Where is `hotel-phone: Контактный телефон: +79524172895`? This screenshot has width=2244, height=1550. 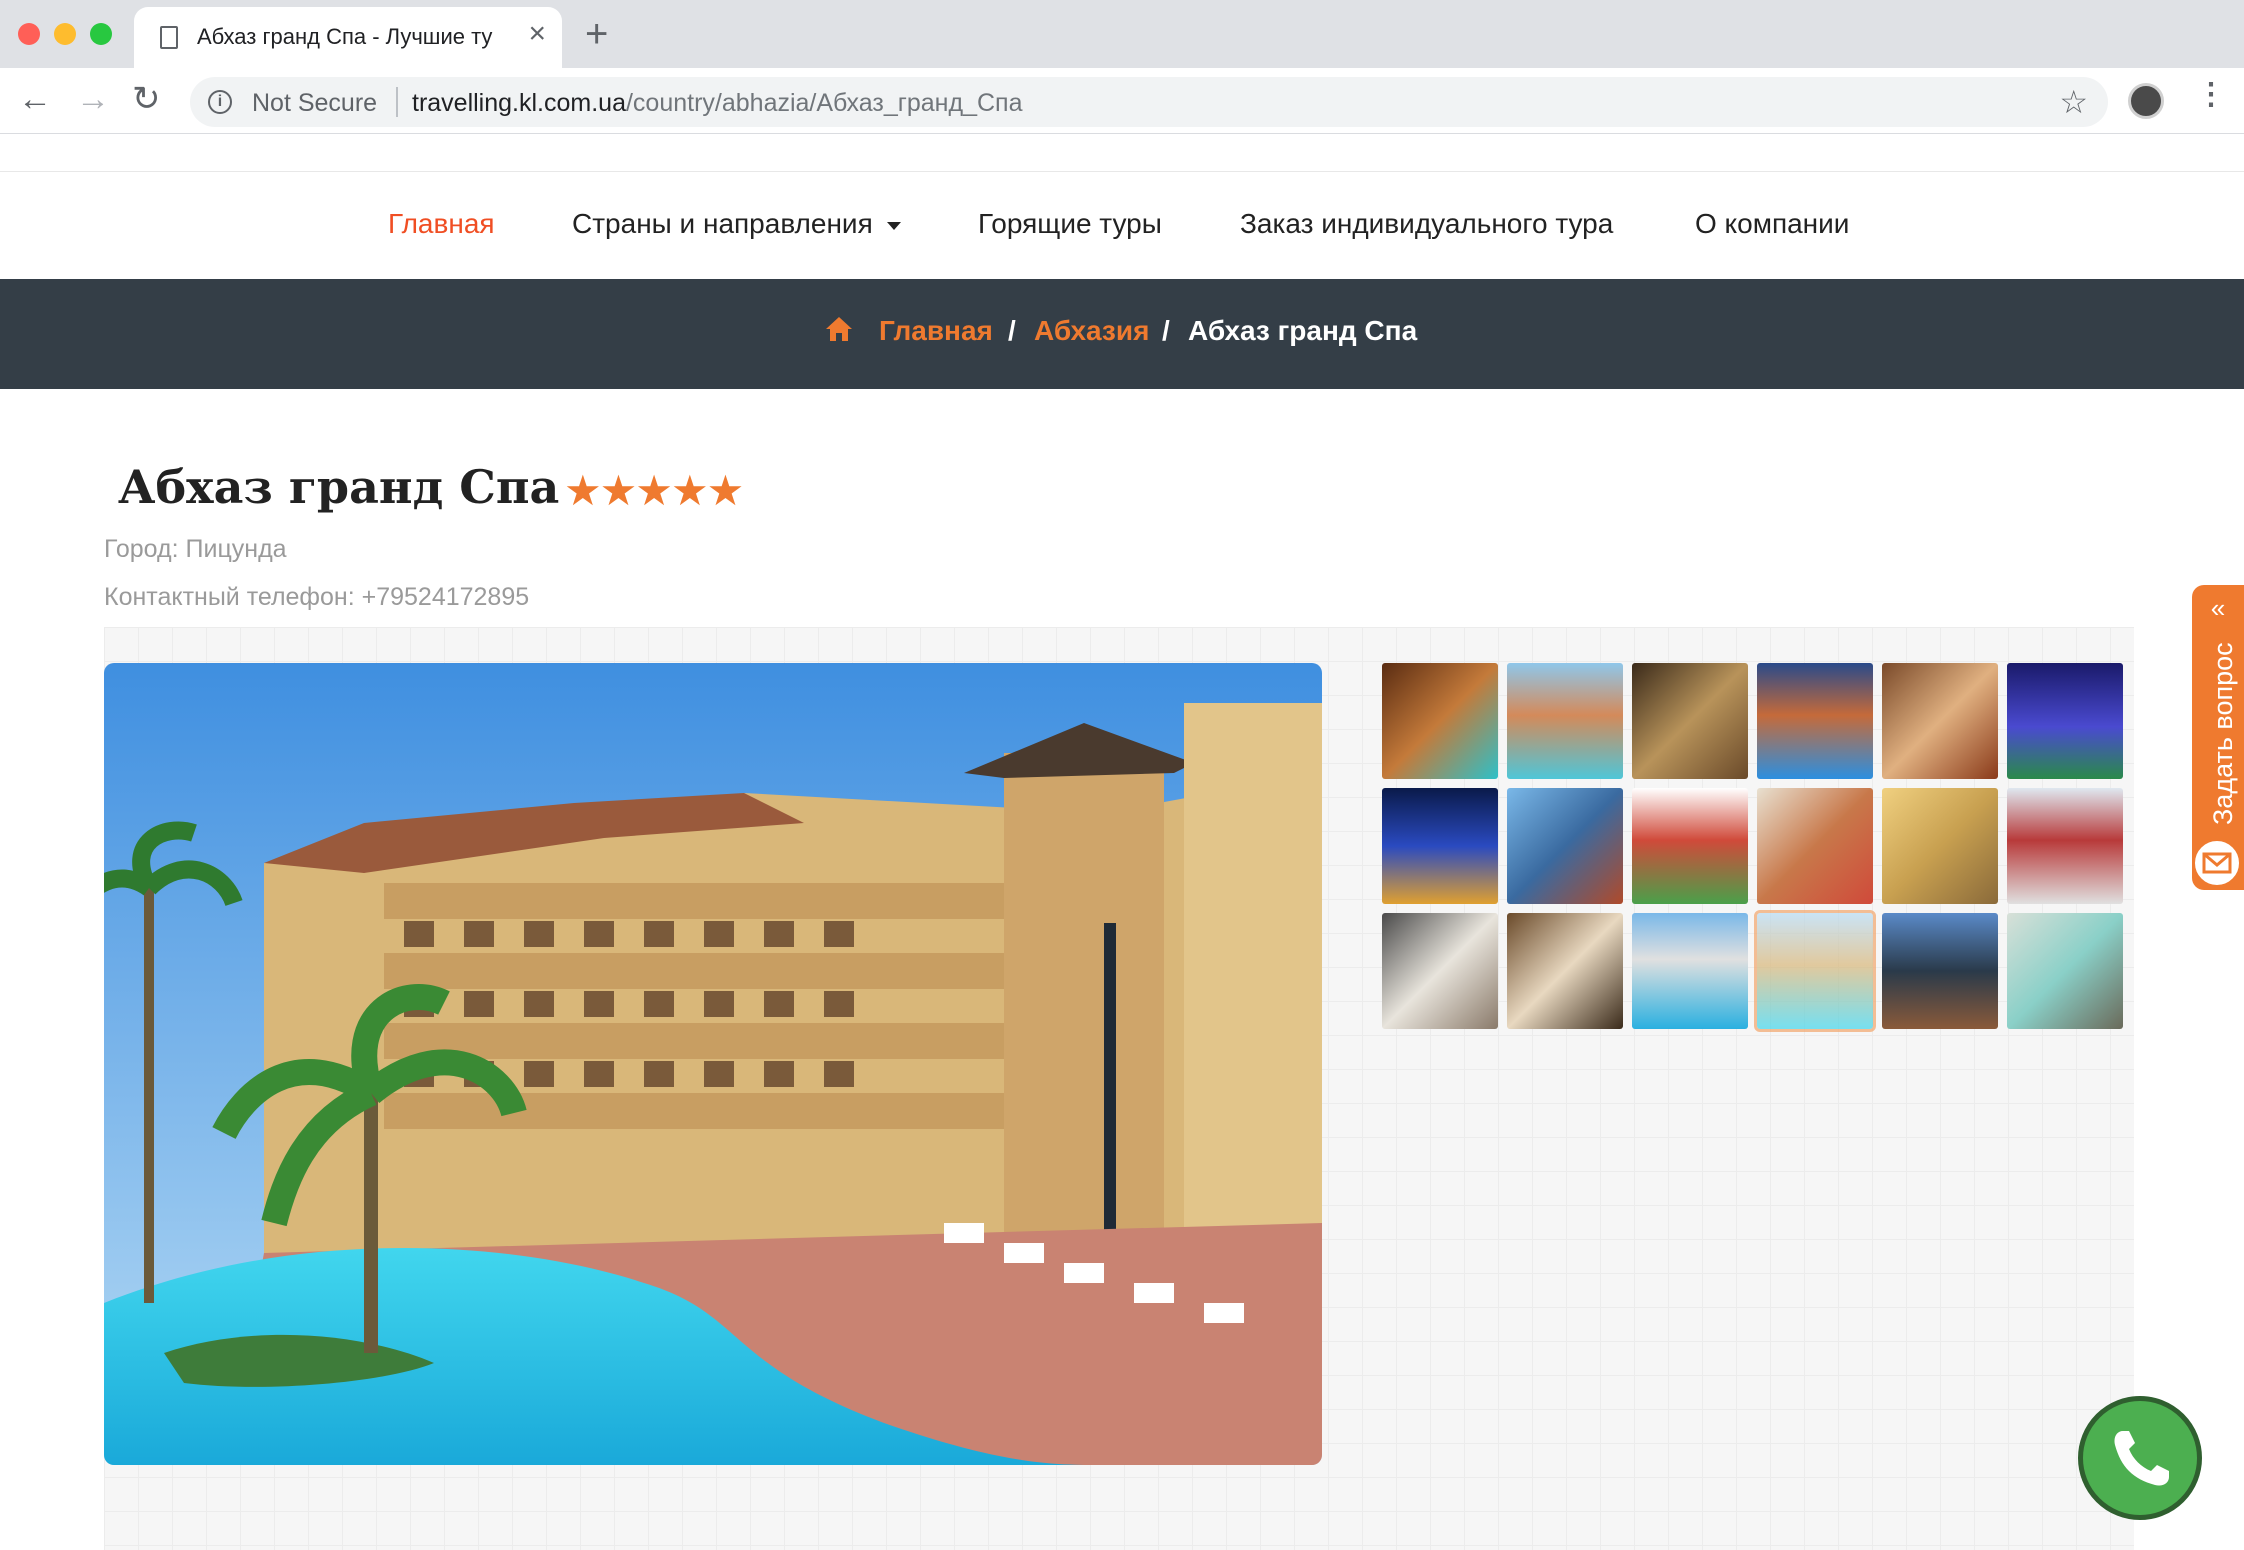 hotel-phone: Контактный телефон: +79524172895 is located at coordinates (317, 597).